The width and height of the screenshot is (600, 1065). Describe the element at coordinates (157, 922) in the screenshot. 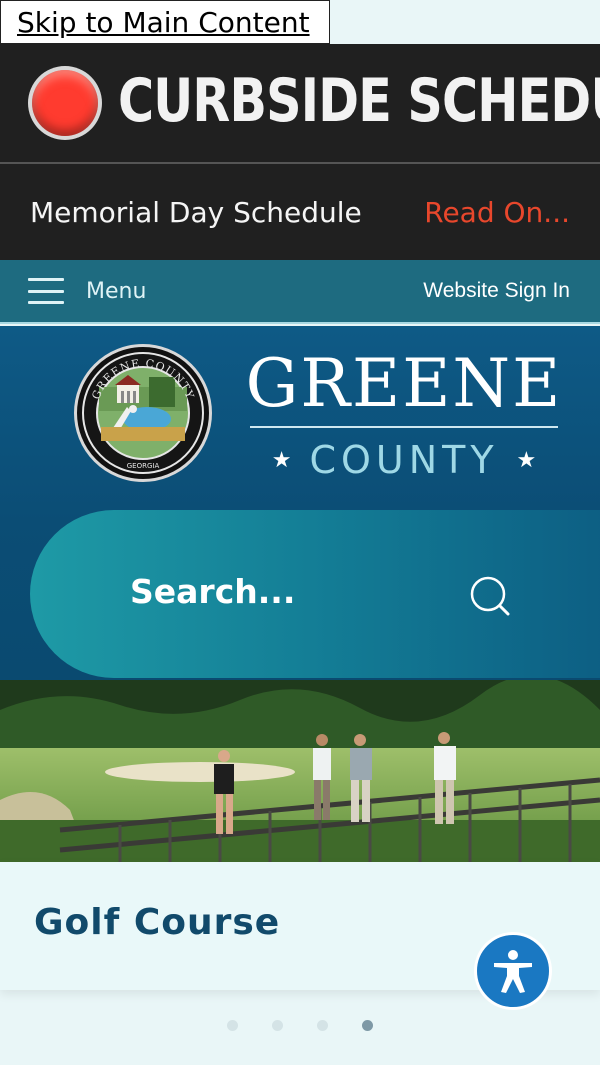

I see `slide-title: Golf Course` at that location.